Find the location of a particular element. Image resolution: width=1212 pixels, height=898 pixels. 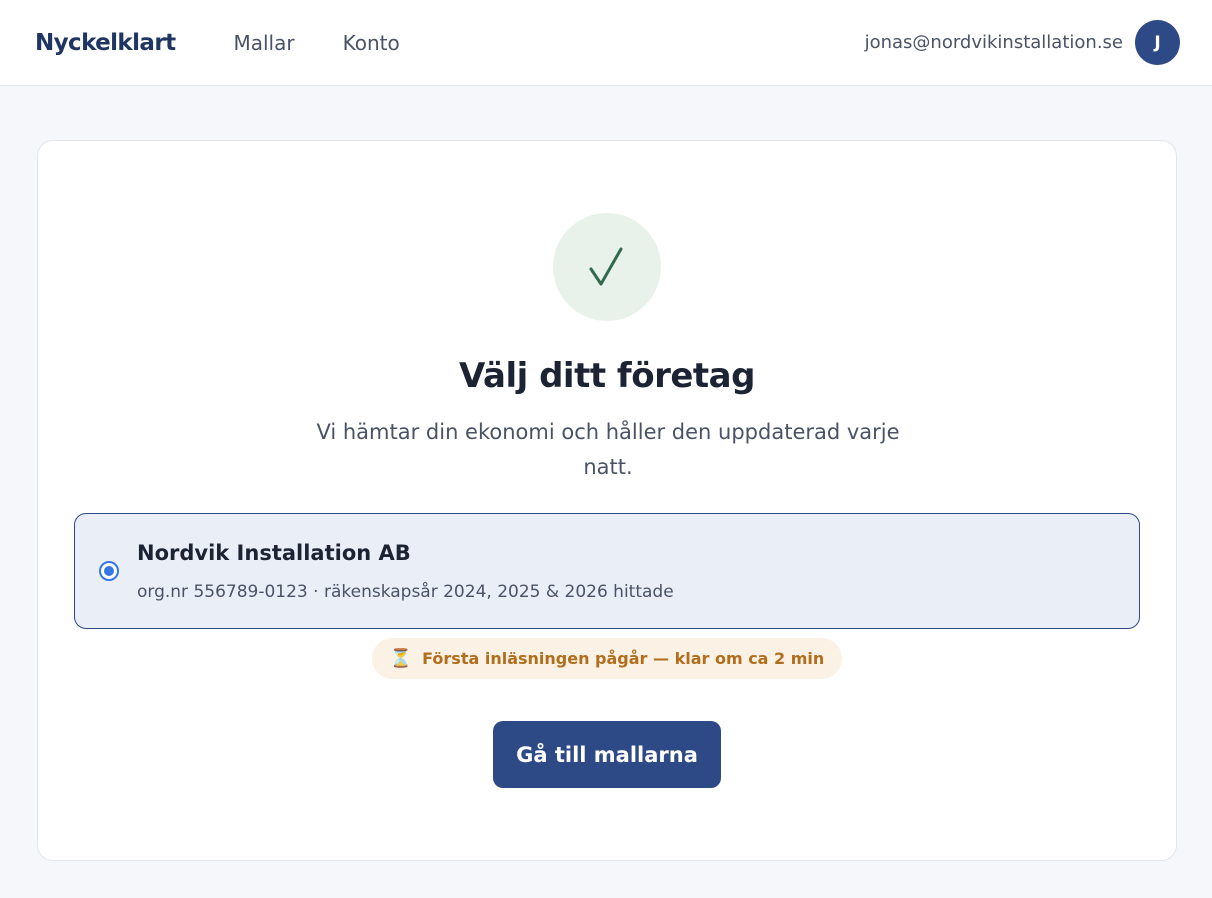

checkmark-icon is located at coordinates (606, 266).